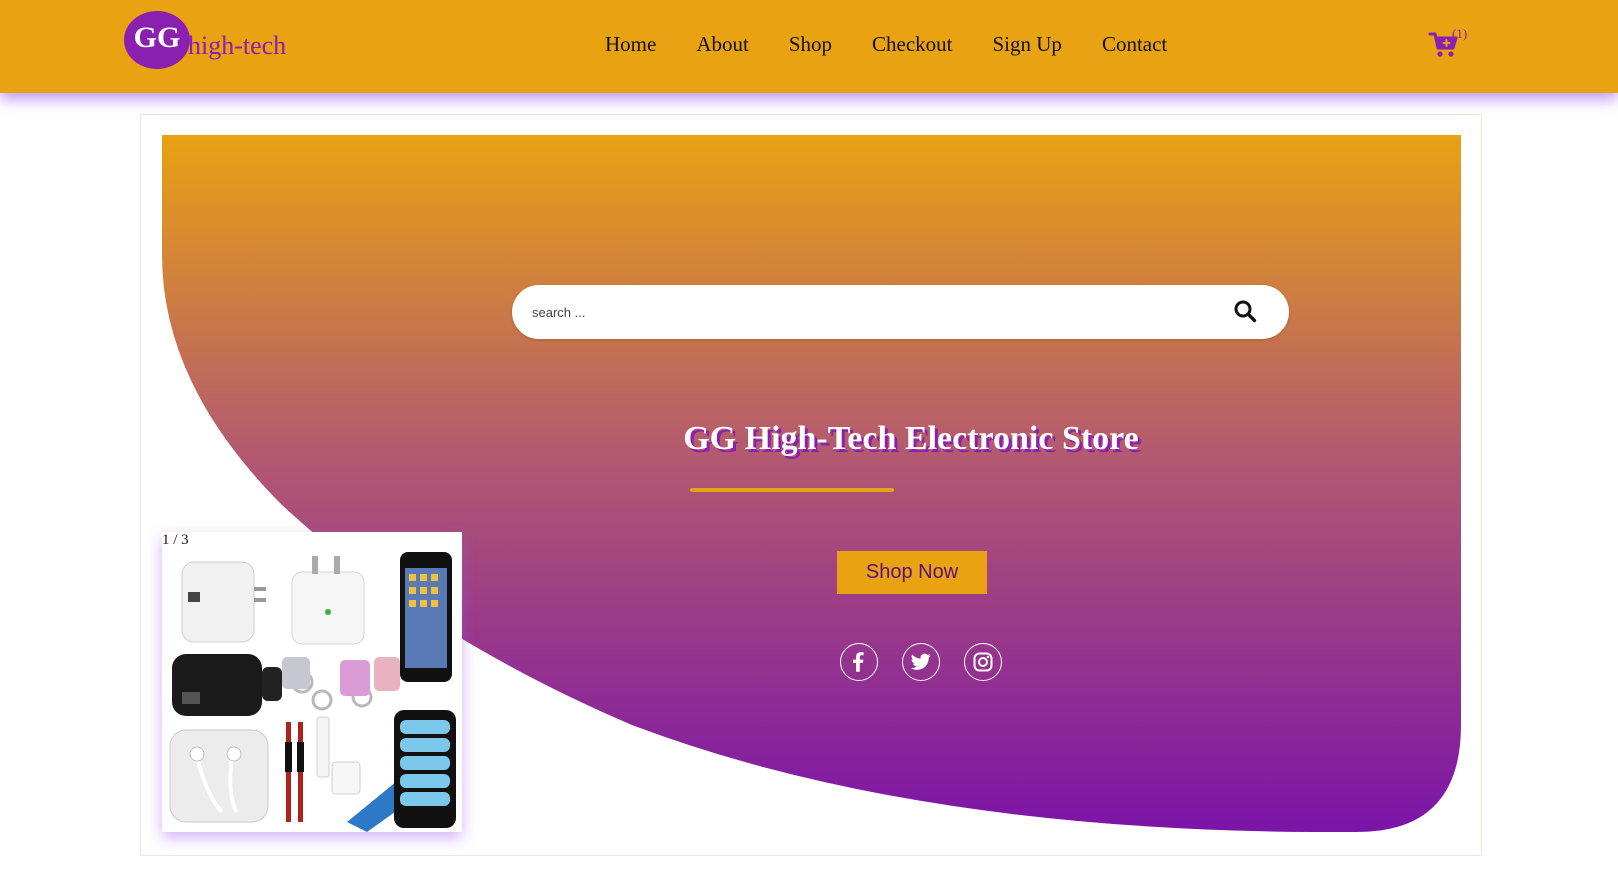  What do you see at coordinates (1134, 44) in the screenshot?
I see `nav-contact-link: Contact` at bounding box center [1134, 44].